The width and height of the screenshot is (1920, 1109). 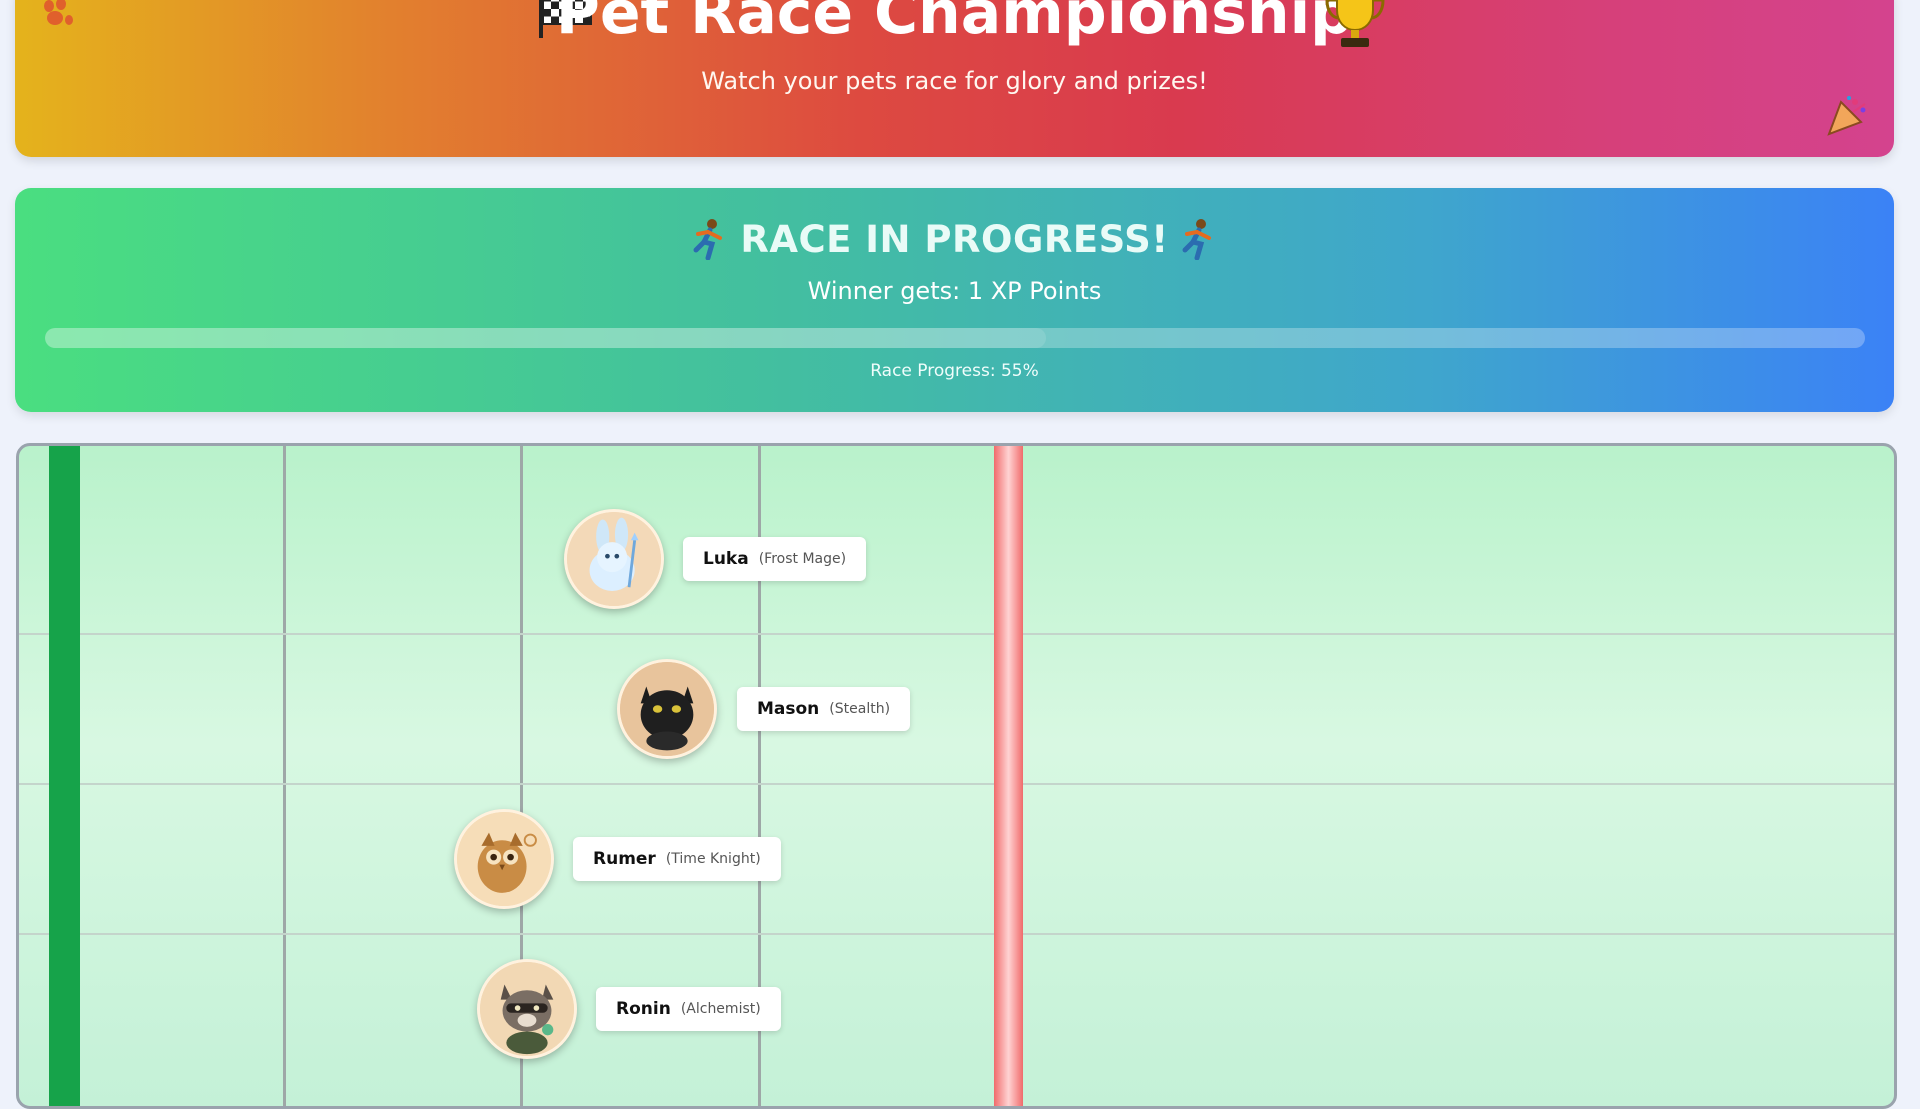 I want to click on race-progress-fill, so click(x=545, y=338).